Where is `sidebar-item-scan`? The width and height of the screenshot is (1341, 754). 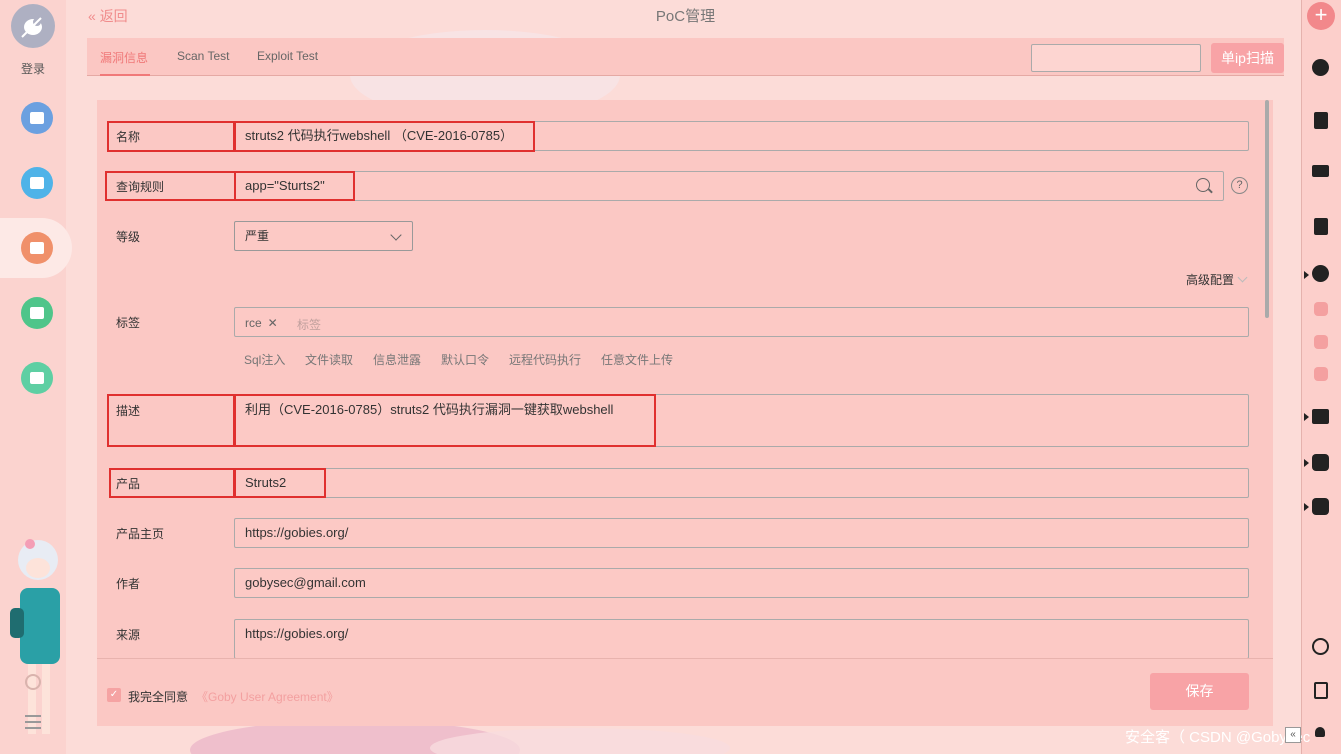
sidebar-item-scan is located at coordinates (37, 118).